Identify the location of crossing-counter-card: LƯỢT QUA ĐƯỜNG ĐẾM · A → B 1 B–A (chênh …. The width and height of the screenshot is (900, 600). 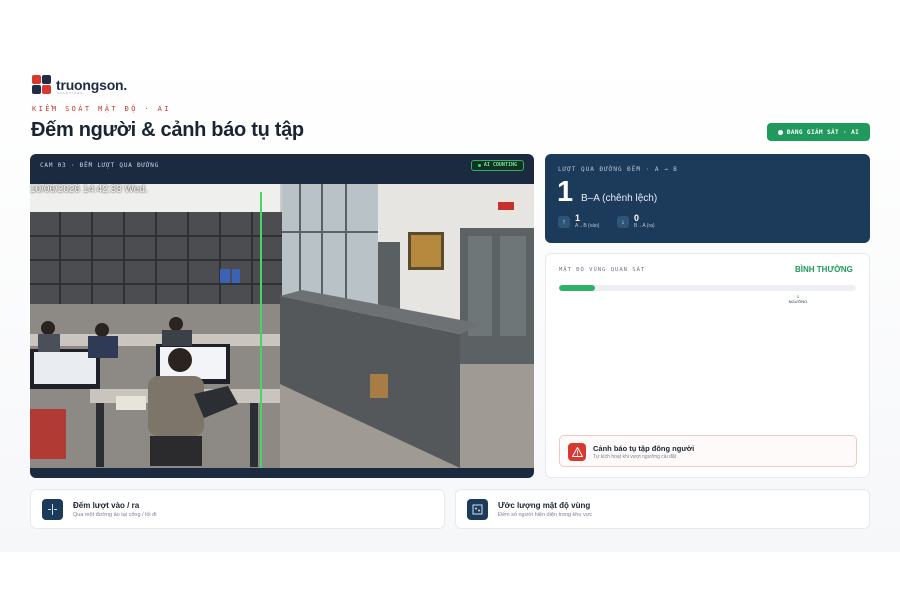
(707, 198).